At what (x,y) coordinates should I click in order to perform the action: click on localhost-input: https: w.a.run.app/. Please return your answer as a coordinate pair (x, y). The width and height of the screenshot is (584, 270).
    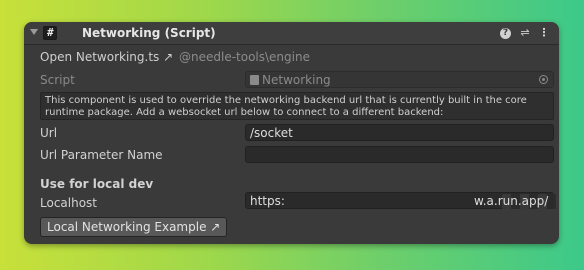
    Looking at the image, I should click on (402, 200).